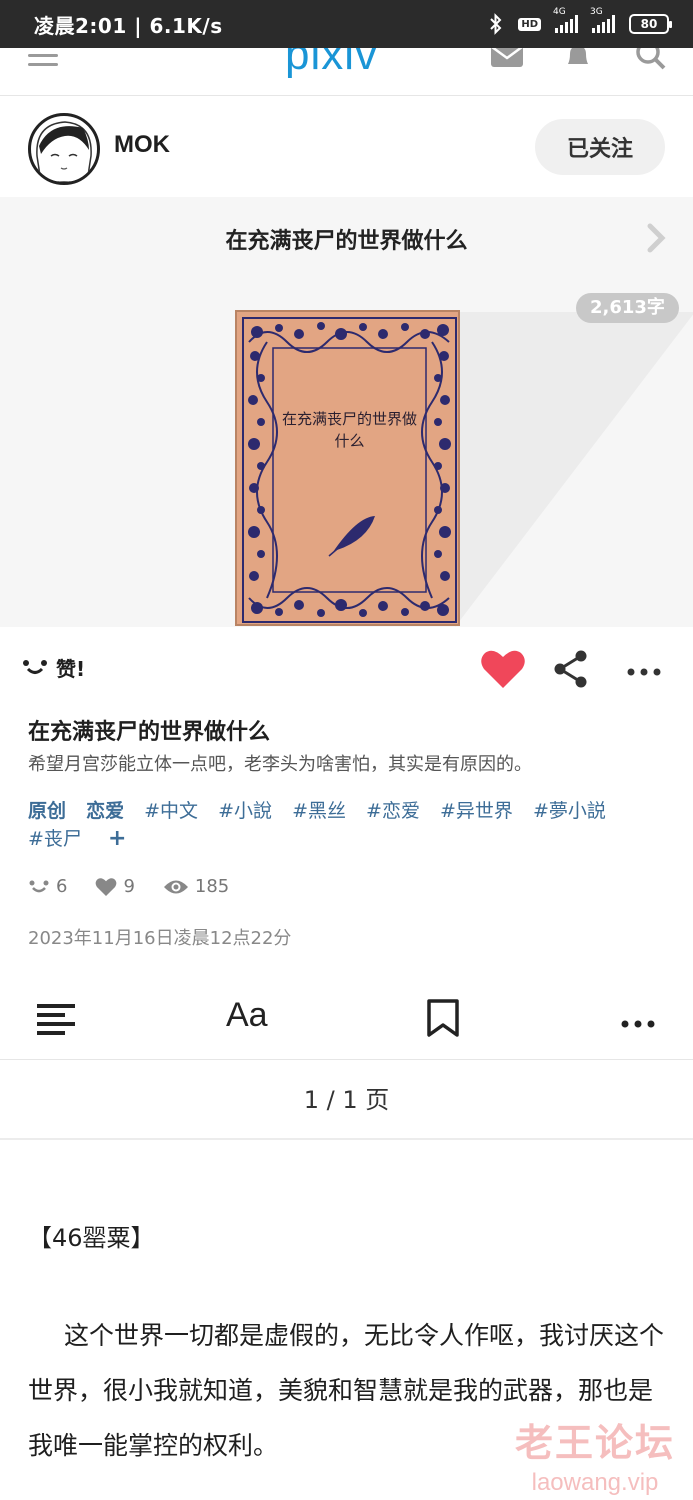 This screenshot has width=693, height=1500. I want to click on bluetooth-icon, so click(496, 24).